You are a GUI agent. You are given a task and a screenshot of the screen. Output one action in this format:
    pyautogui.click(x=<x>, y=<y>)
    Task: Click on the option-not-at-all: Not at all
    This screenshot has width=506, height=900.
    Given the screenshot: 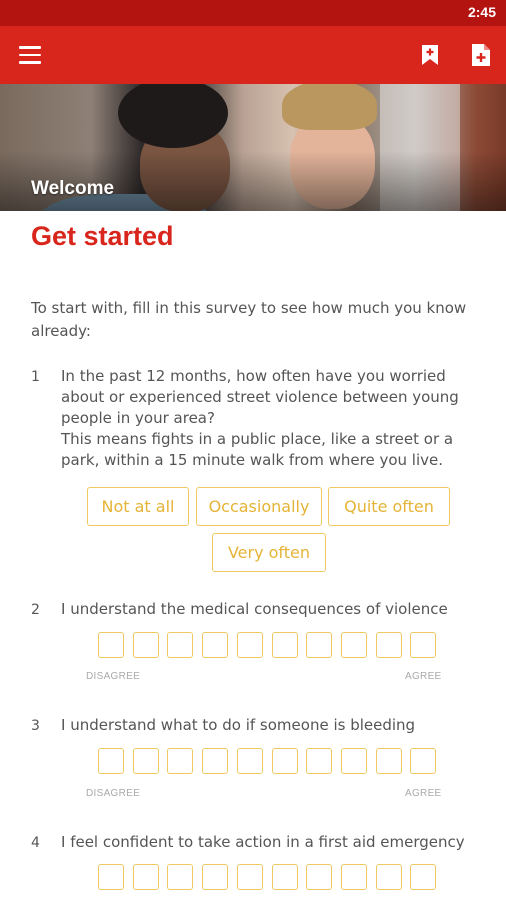 What is the action you would take?
    pyautogui.click(x=138, y=506)
    